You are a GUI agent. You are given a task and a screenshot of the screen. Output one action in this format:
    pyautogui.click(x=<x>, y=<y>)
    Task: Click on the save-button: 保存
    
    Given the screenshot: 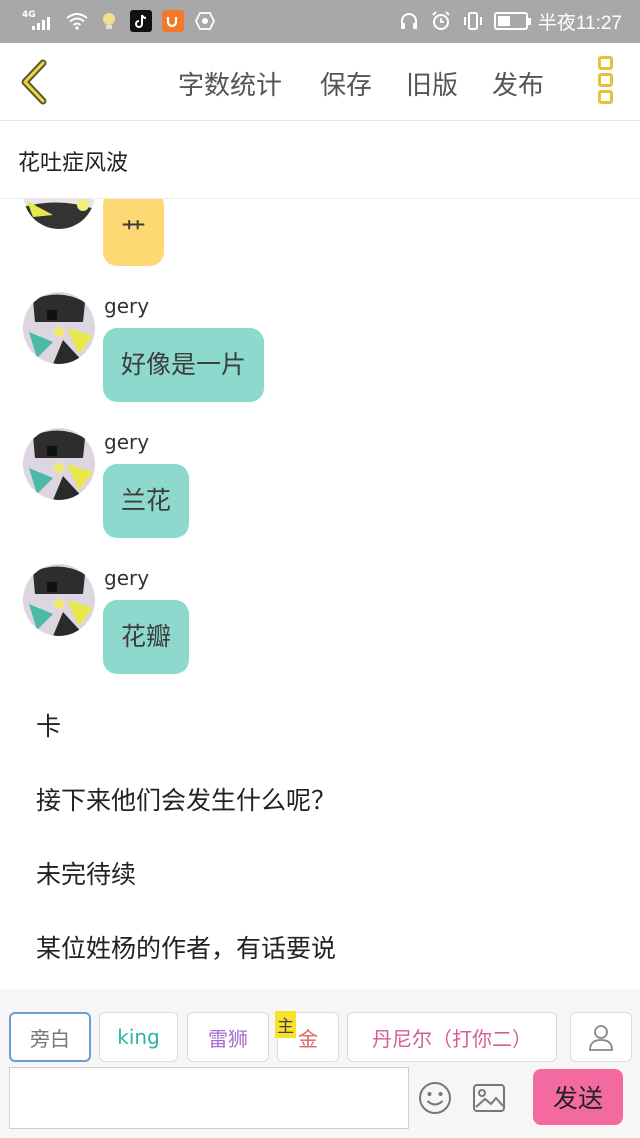 What is the action you would take?
    pyautogui.click(x=346, y=83)
    